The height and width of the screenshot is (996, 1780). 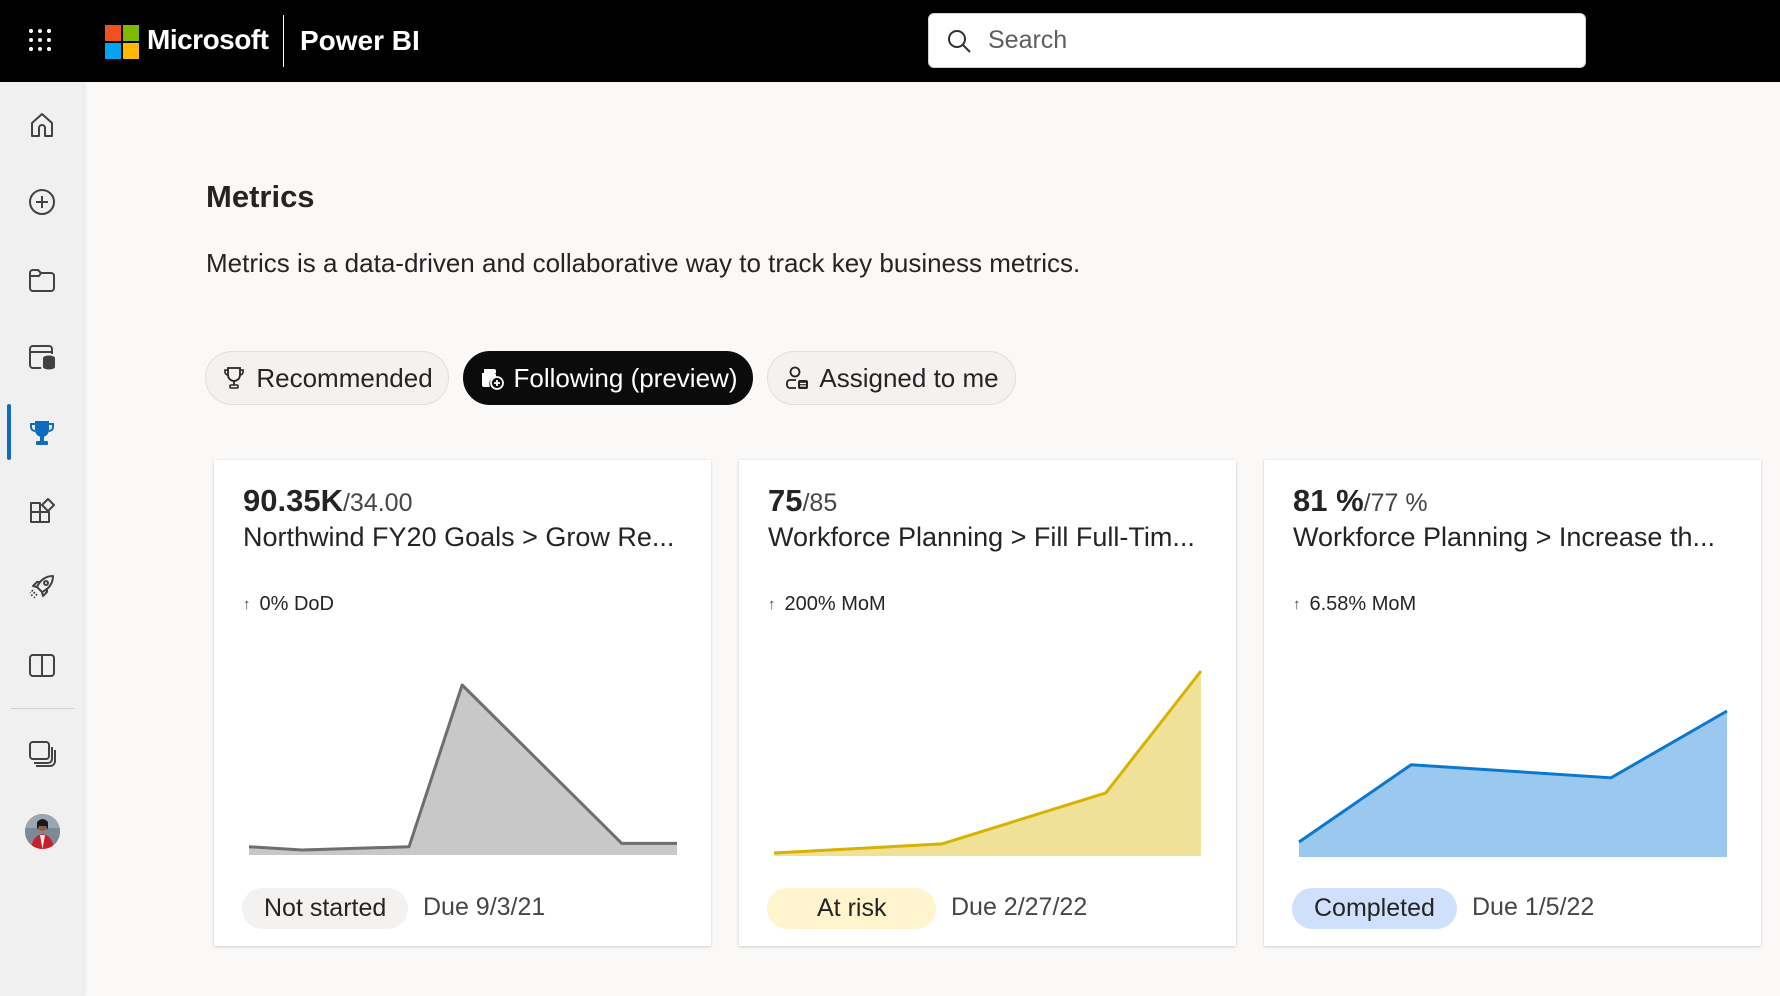 I want to click on home-icon, so click(x=41, y=125).